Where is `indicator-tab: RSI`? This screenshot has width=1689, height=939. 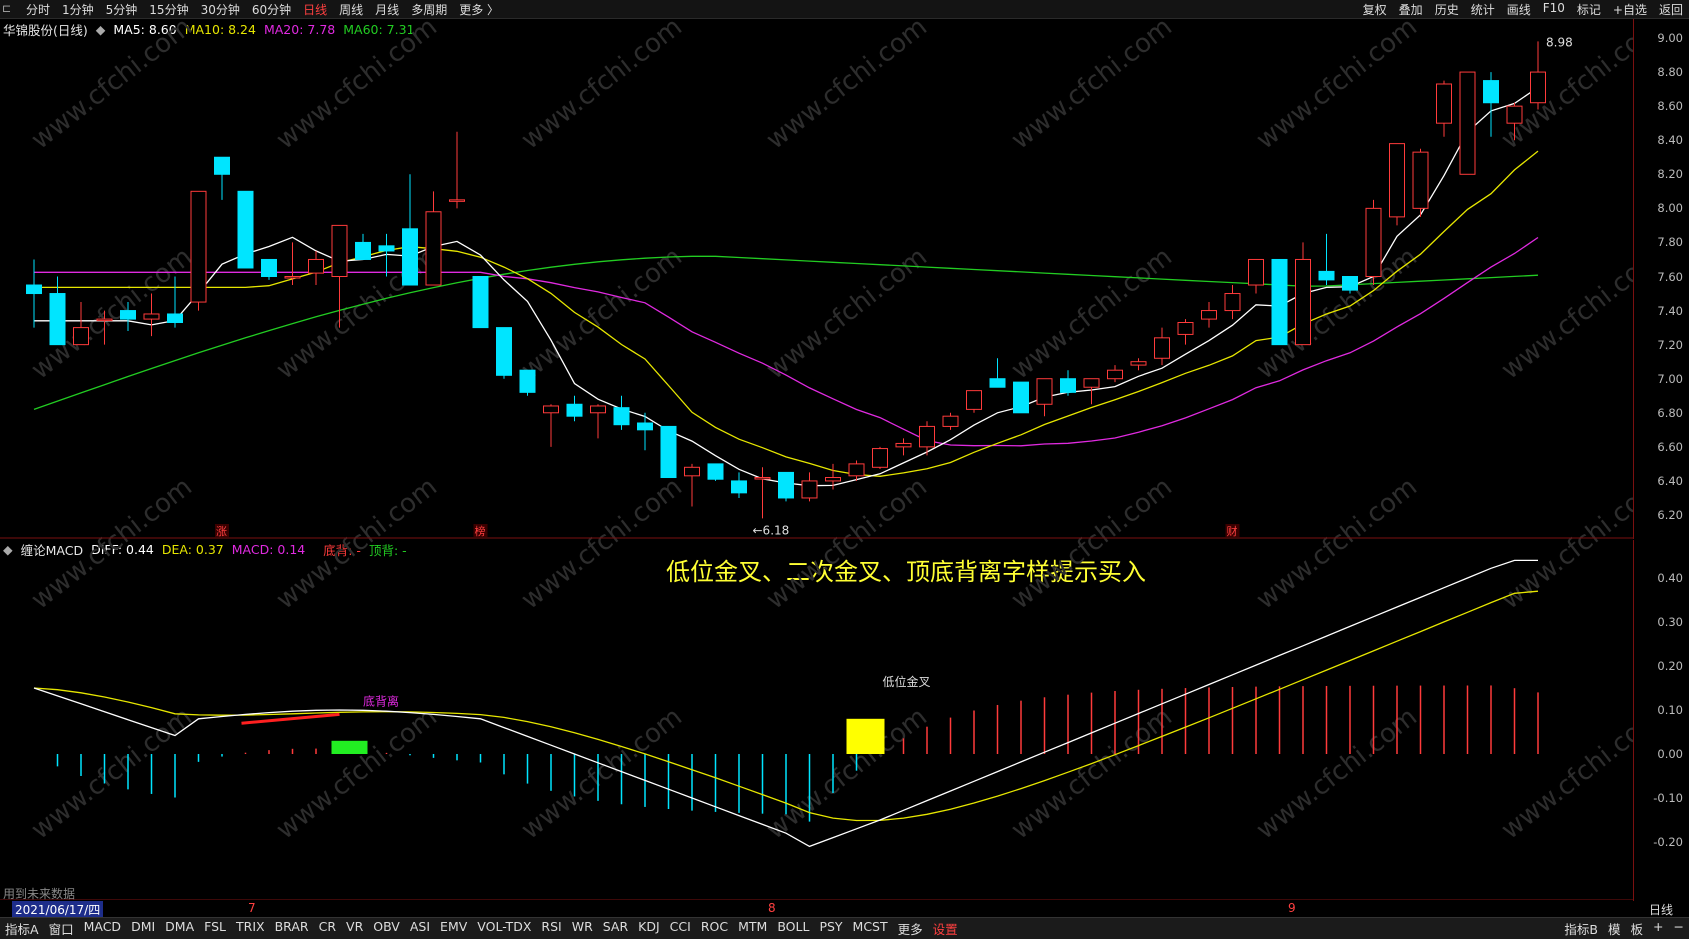 indicator-tab: RSI is located at coordinates (551, 928).